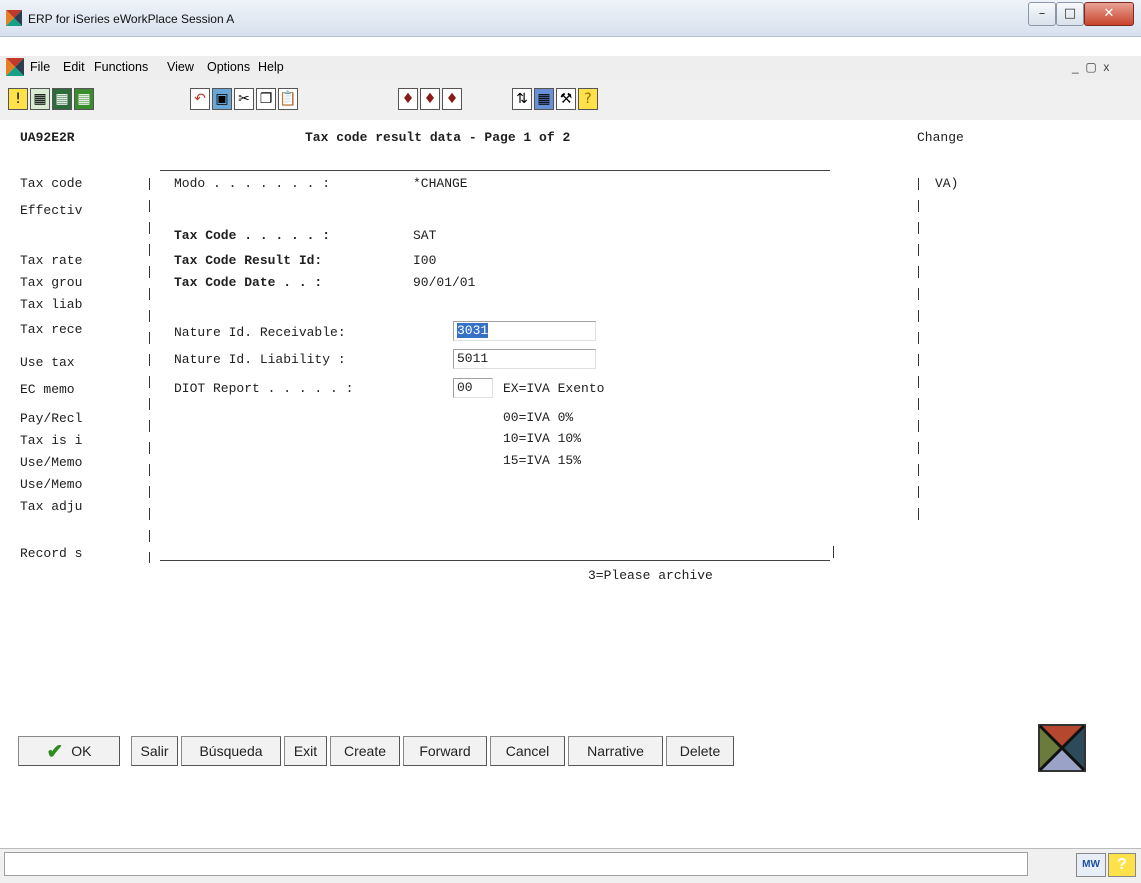 The height and width of the screenshot is (883, 1141). What do you see at coordinates (538, 417) in the screenshot?
I see `diot-option-00: 00=IVA 0%` at bounding box center [538, 417].